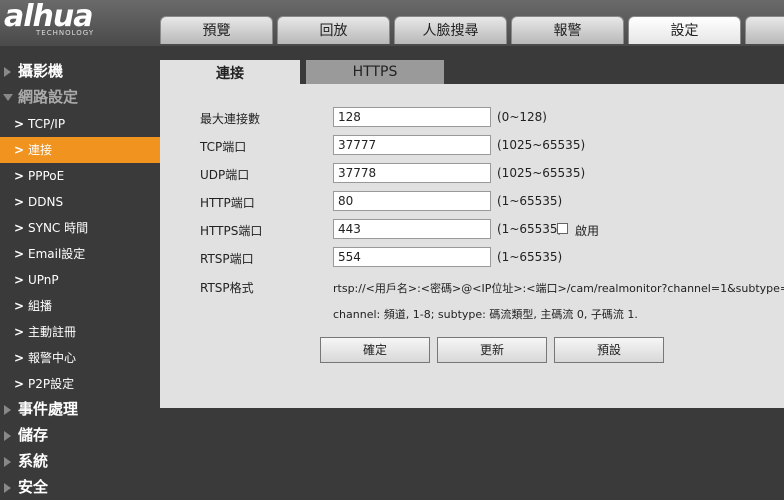 The image size is (784, 500). I want to click on sidebar-item-system: 系統, so click(80, 461).